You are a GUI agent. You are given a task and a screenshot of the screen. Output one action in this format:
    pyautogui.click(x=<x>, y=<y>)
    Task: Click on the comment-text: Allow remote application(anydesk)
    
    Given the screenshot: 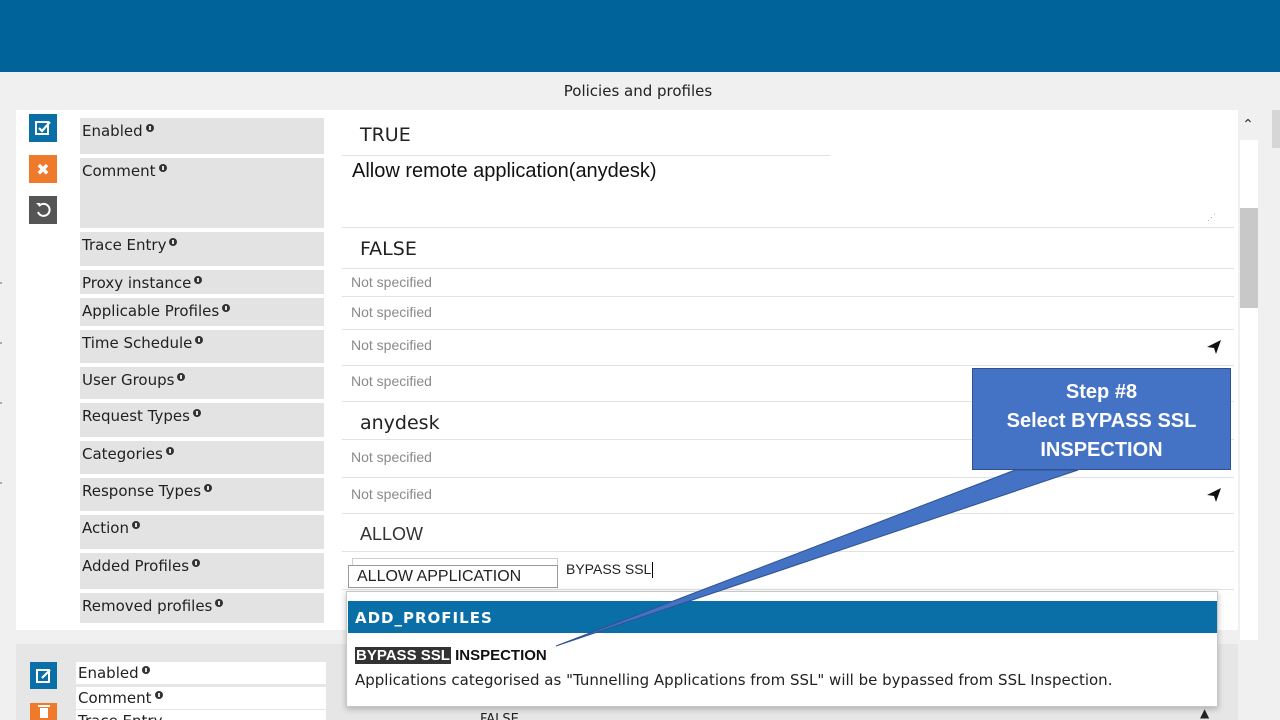 What is the action you would take?
    pyautogui.click(x=504, y=171)
    